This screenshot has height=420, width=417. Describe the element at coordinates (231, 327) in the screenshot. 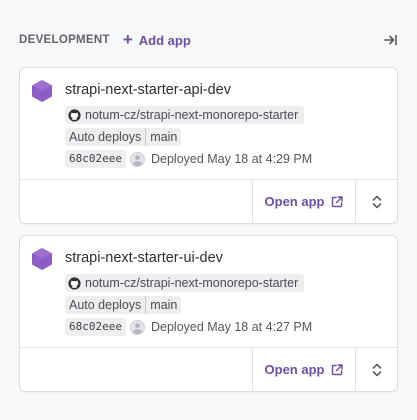

I see `deployed-timestamp: Deployed May 18 at 4:27 PM` at that location.